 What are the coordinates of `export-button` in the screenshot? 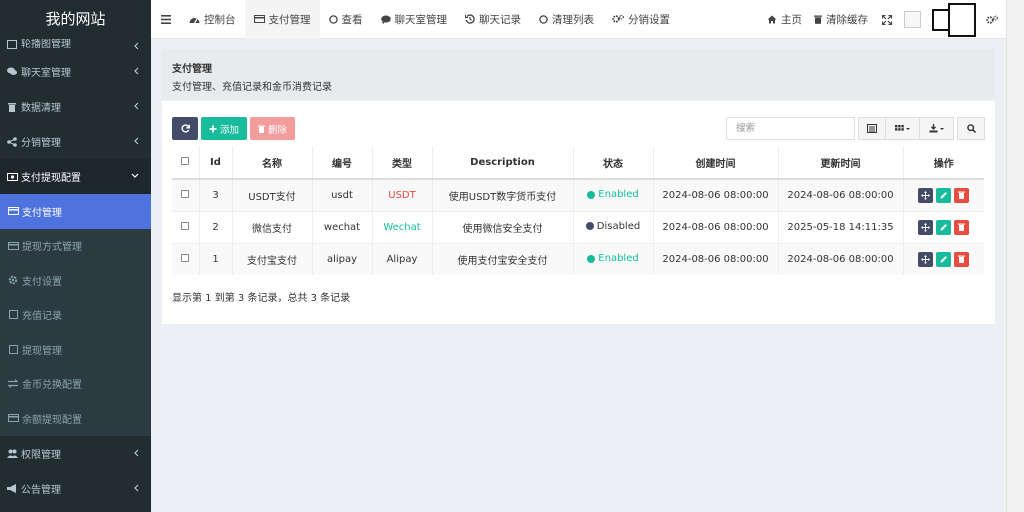 It's located at (936, 128).